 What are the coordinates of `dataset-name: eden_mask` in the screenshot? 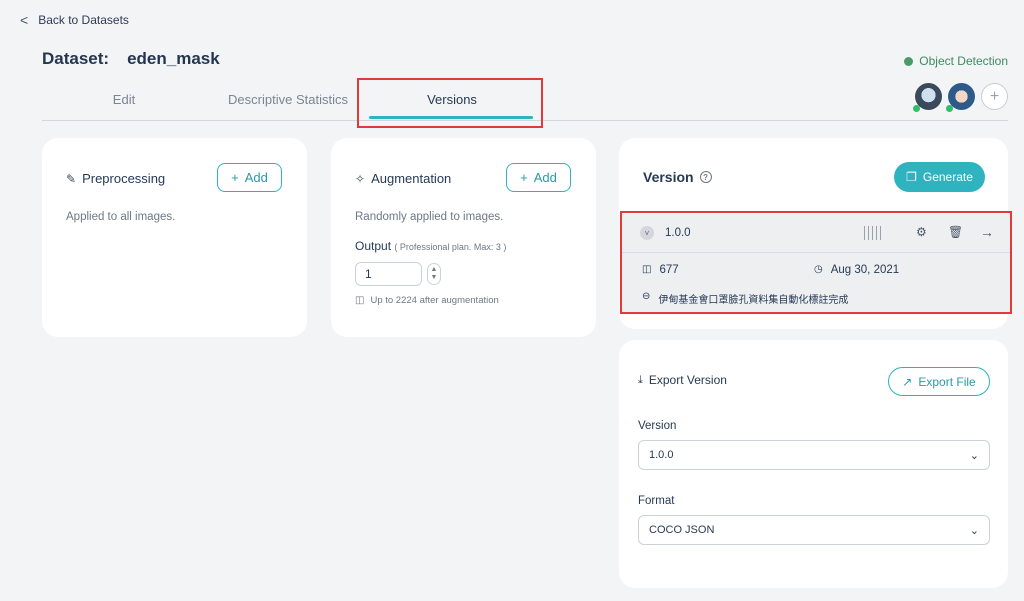 It's located at (173, 58).